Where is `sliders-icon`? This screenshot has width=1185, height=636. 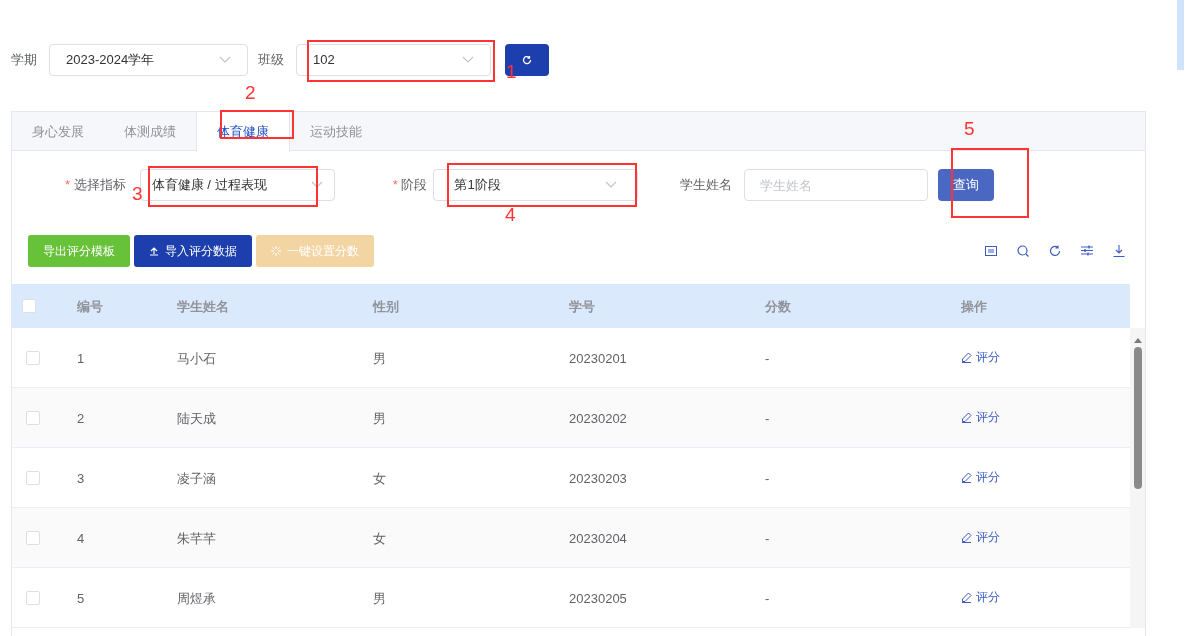 sliders-icon is located at coordinates (1087, 250).